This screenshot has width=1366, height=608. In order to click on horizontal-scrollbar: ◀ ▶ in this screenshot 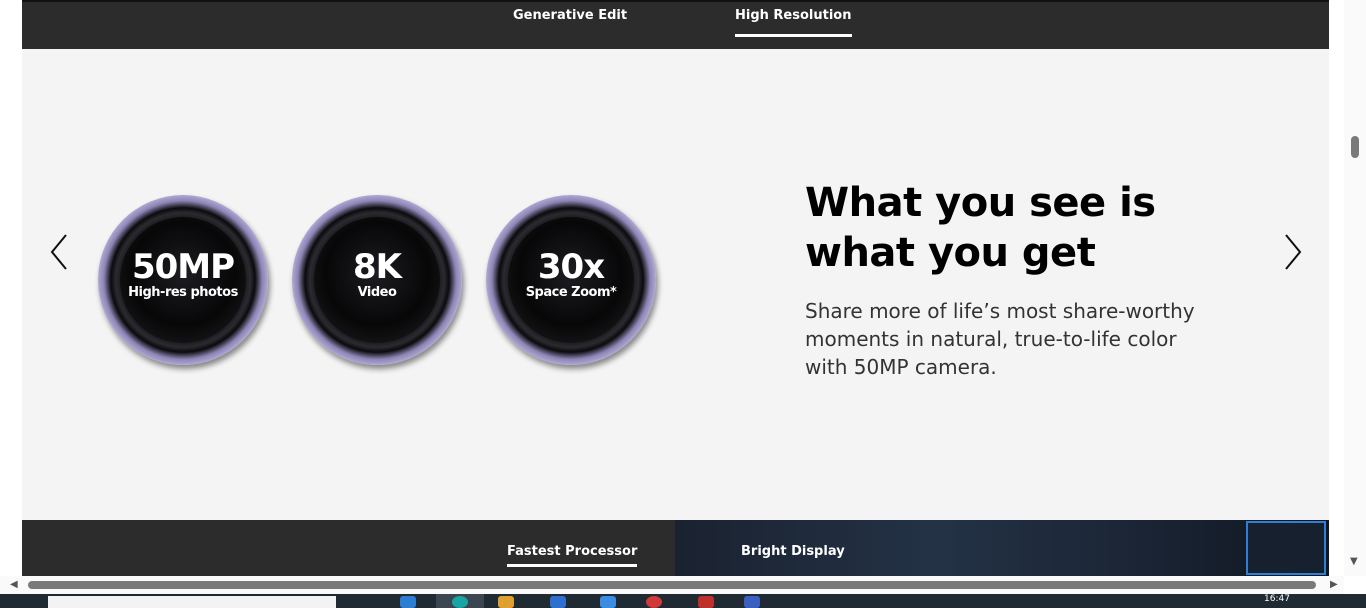, I will do `click(672, 585)`.